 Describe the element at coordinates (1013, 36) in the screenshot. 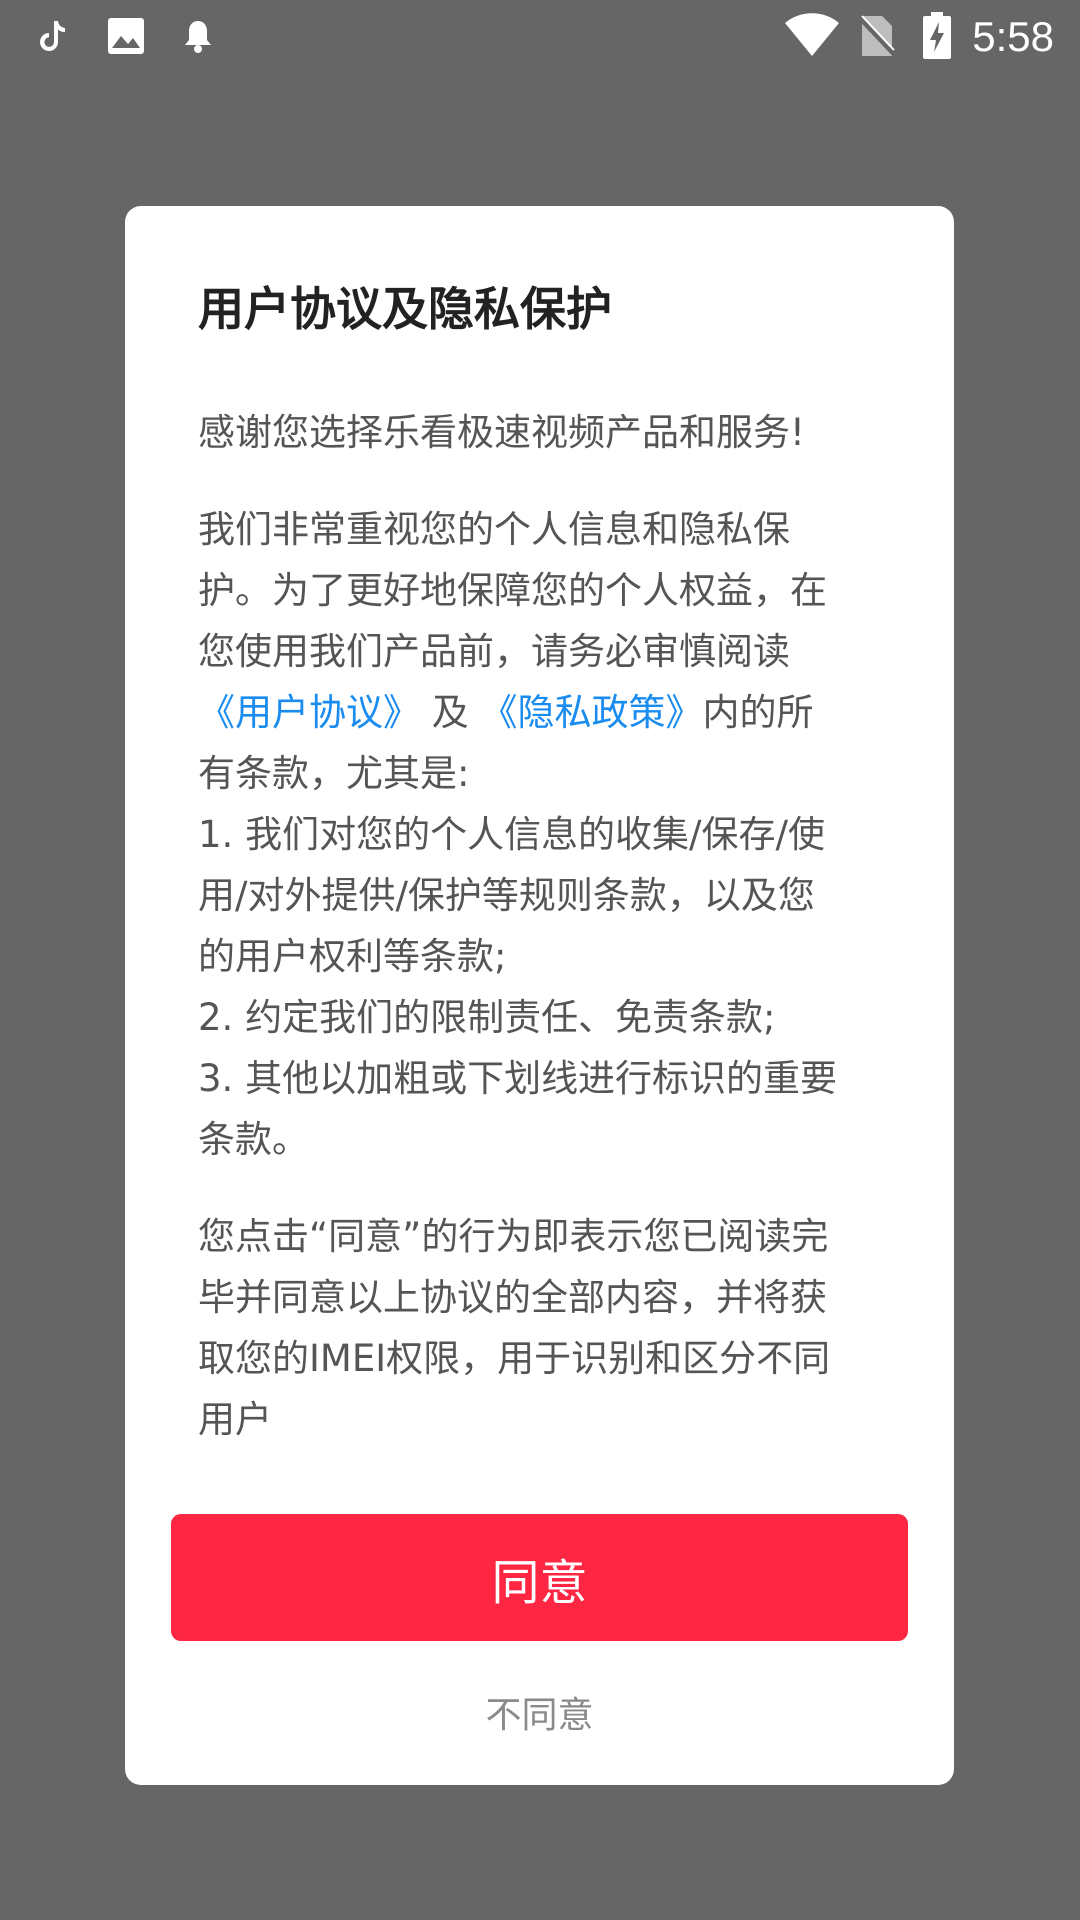

I see `status-clock: 5:58` at that location.